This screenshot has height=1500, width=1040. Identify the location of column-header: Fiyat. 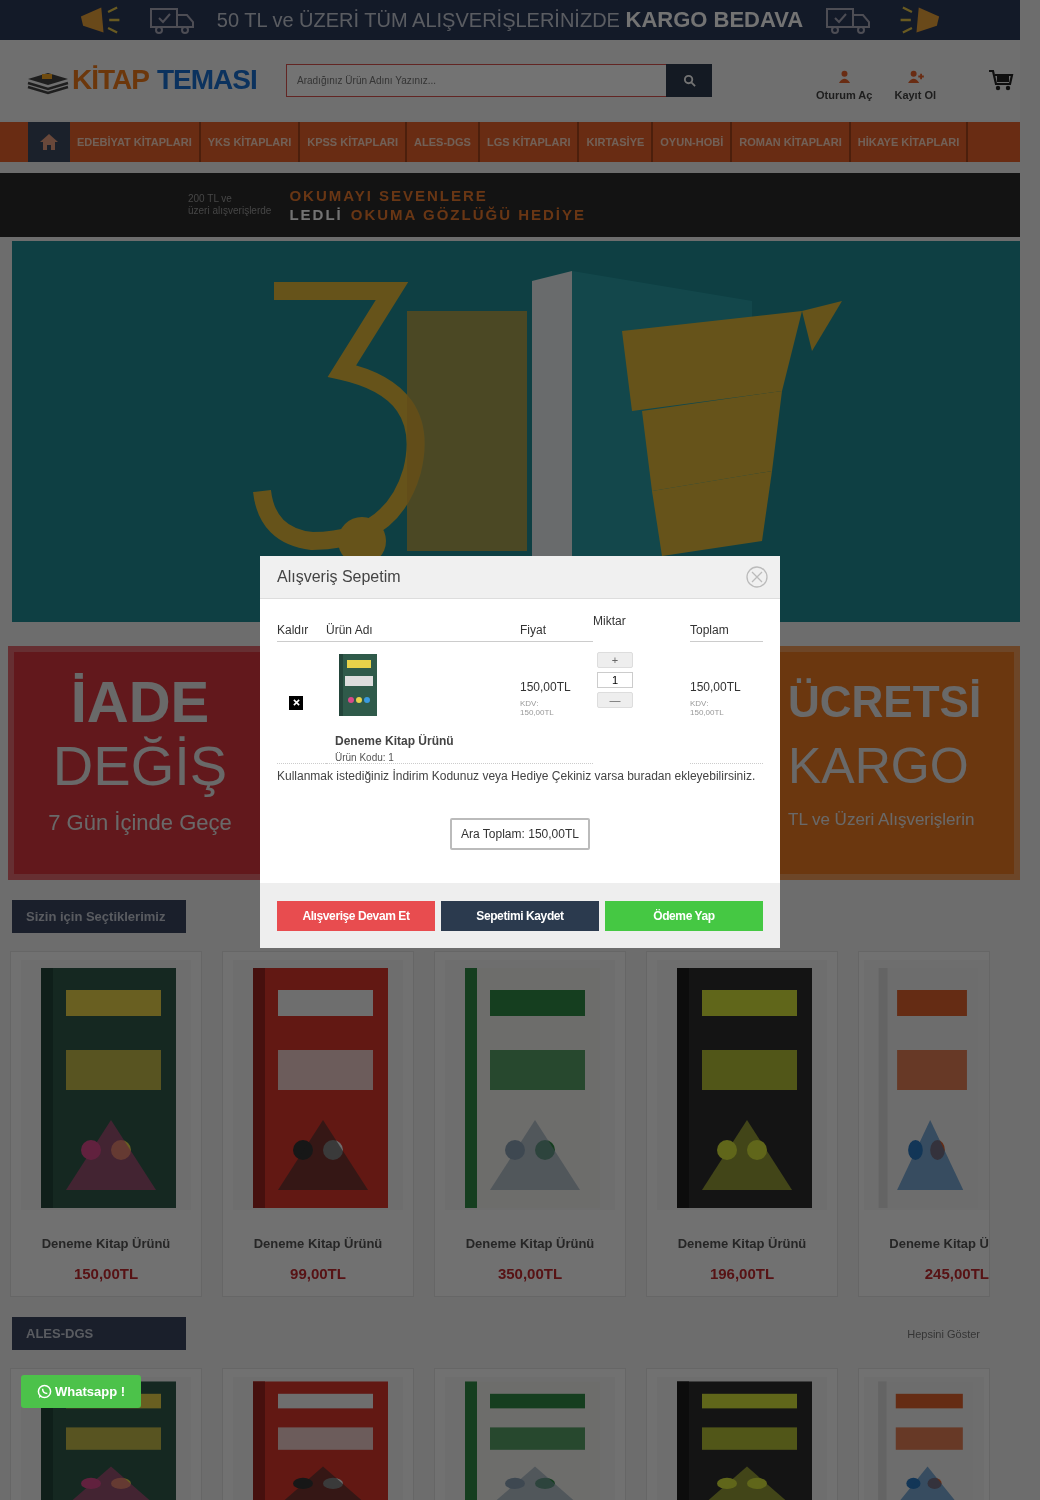
(556, 632).